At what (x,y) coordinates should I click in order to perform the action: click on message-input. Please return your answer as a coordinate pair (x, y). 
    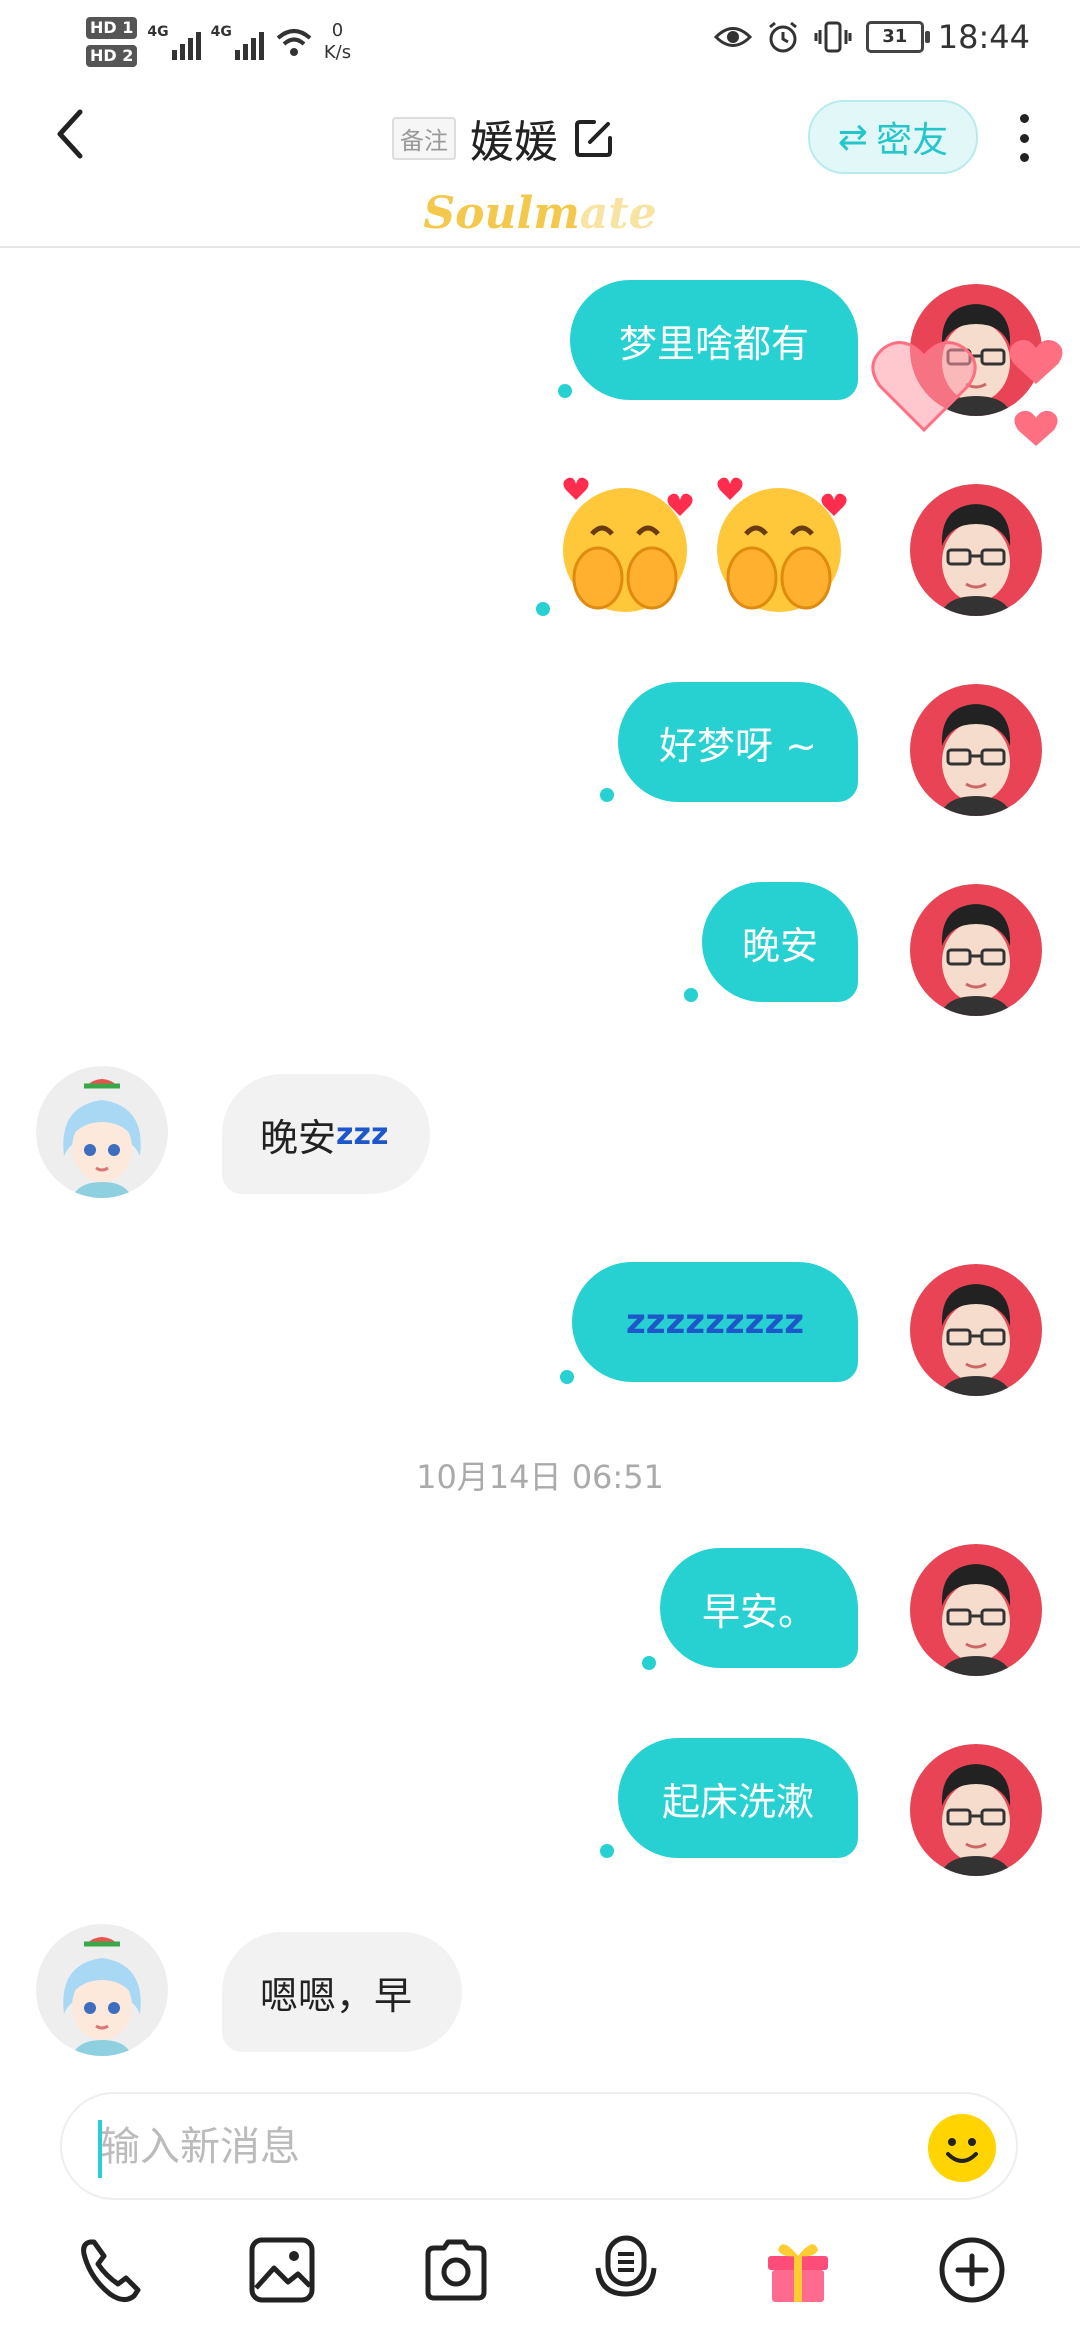
    Looking at the image, I should click on (510, 2147).